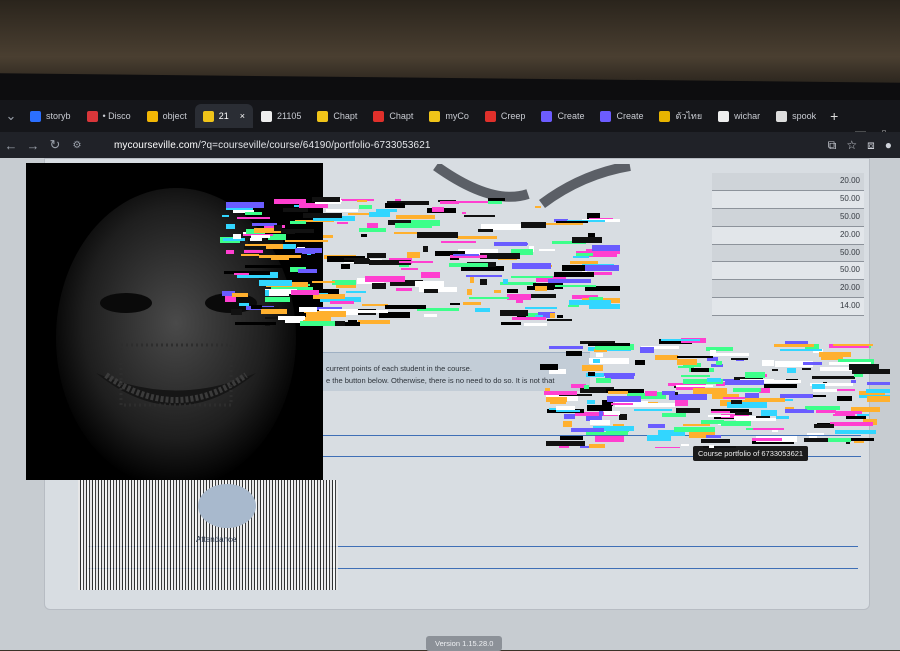 The width and height of the screenshot is (900, 651). I want to click on bookmark-star-icon: ☆, so click(851, 145).